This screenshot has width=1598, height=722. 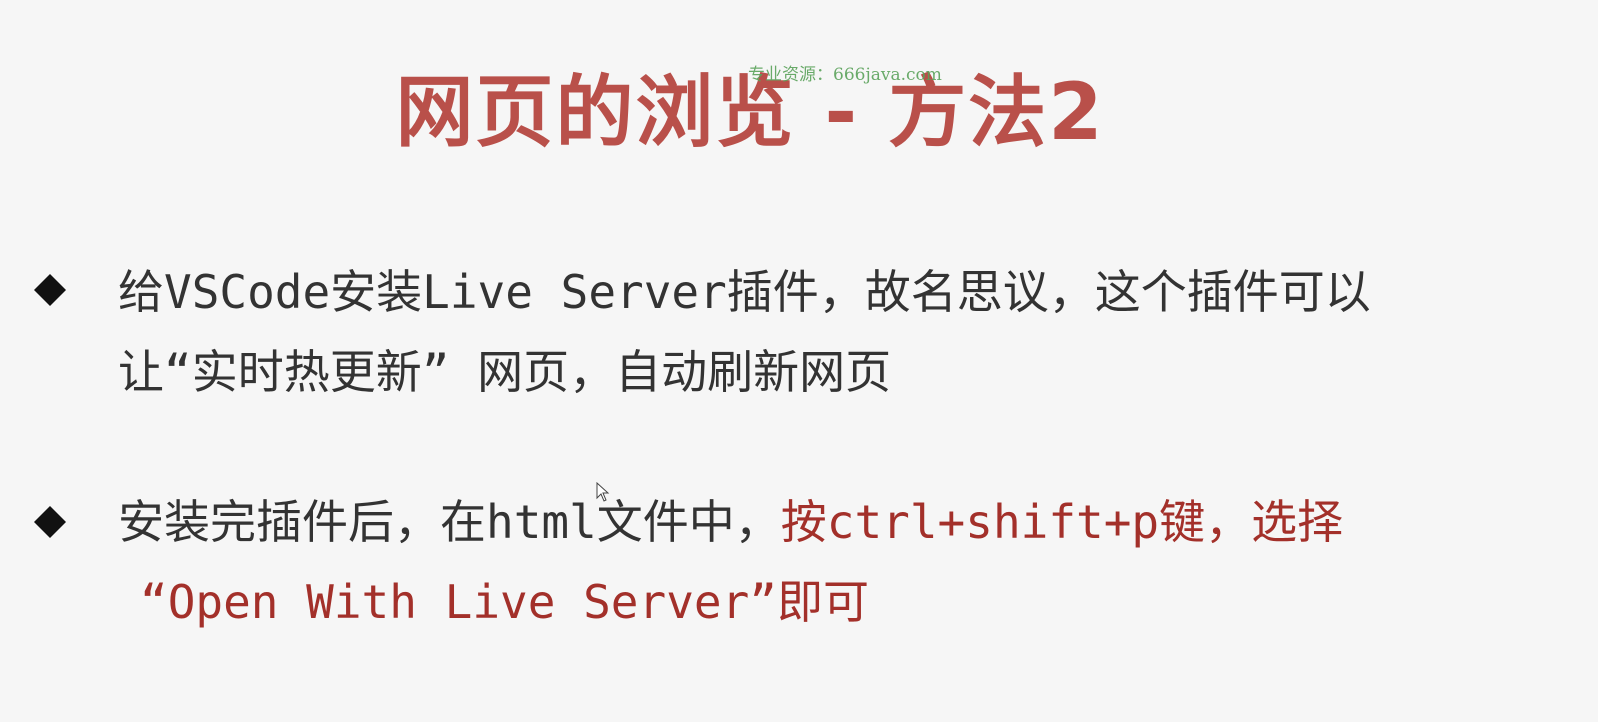 I want to click on watermark: 专业资源：666java.com, so click(x=845, y=75).